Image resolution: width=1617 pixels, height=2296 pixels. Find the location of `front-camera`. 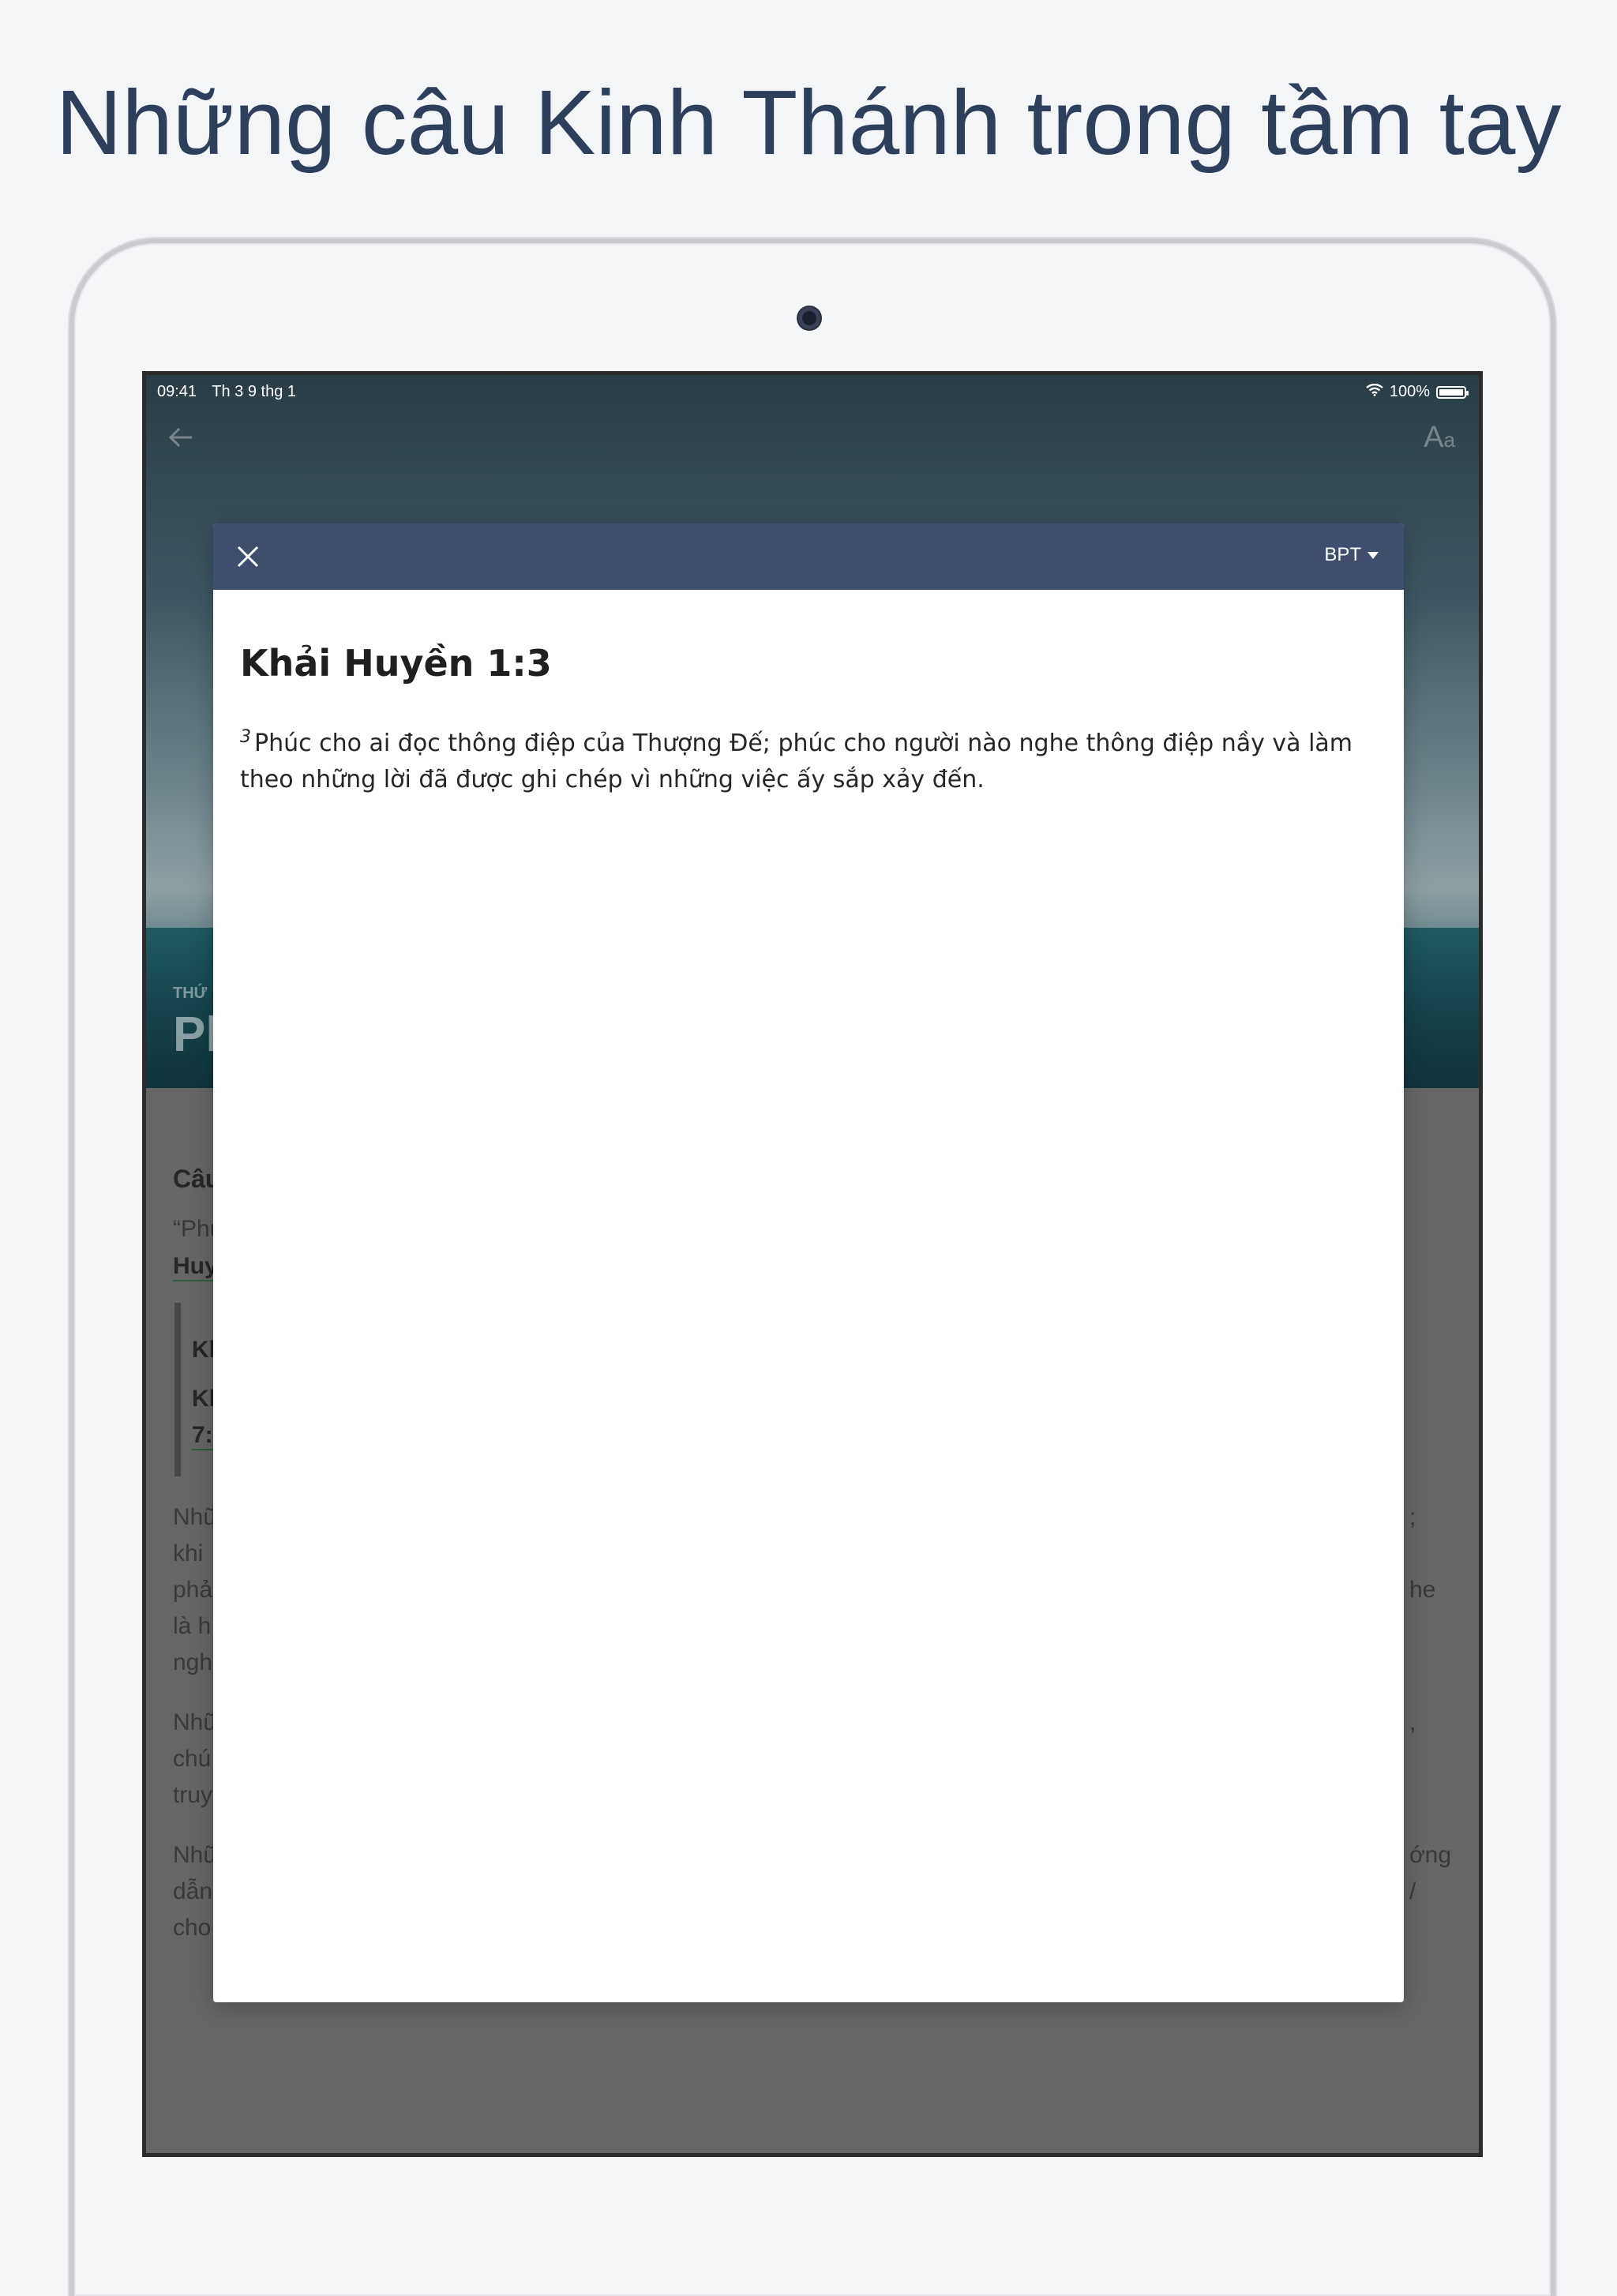

front-camera is located at coordinates (809, 318).